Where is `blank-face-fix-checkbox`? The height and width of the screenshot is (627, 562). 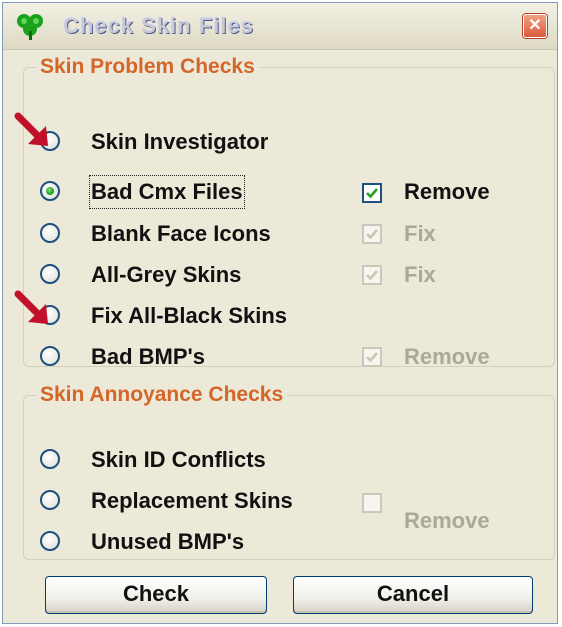
blank-face-fix-checkbox is located at coordinates (372, 234).